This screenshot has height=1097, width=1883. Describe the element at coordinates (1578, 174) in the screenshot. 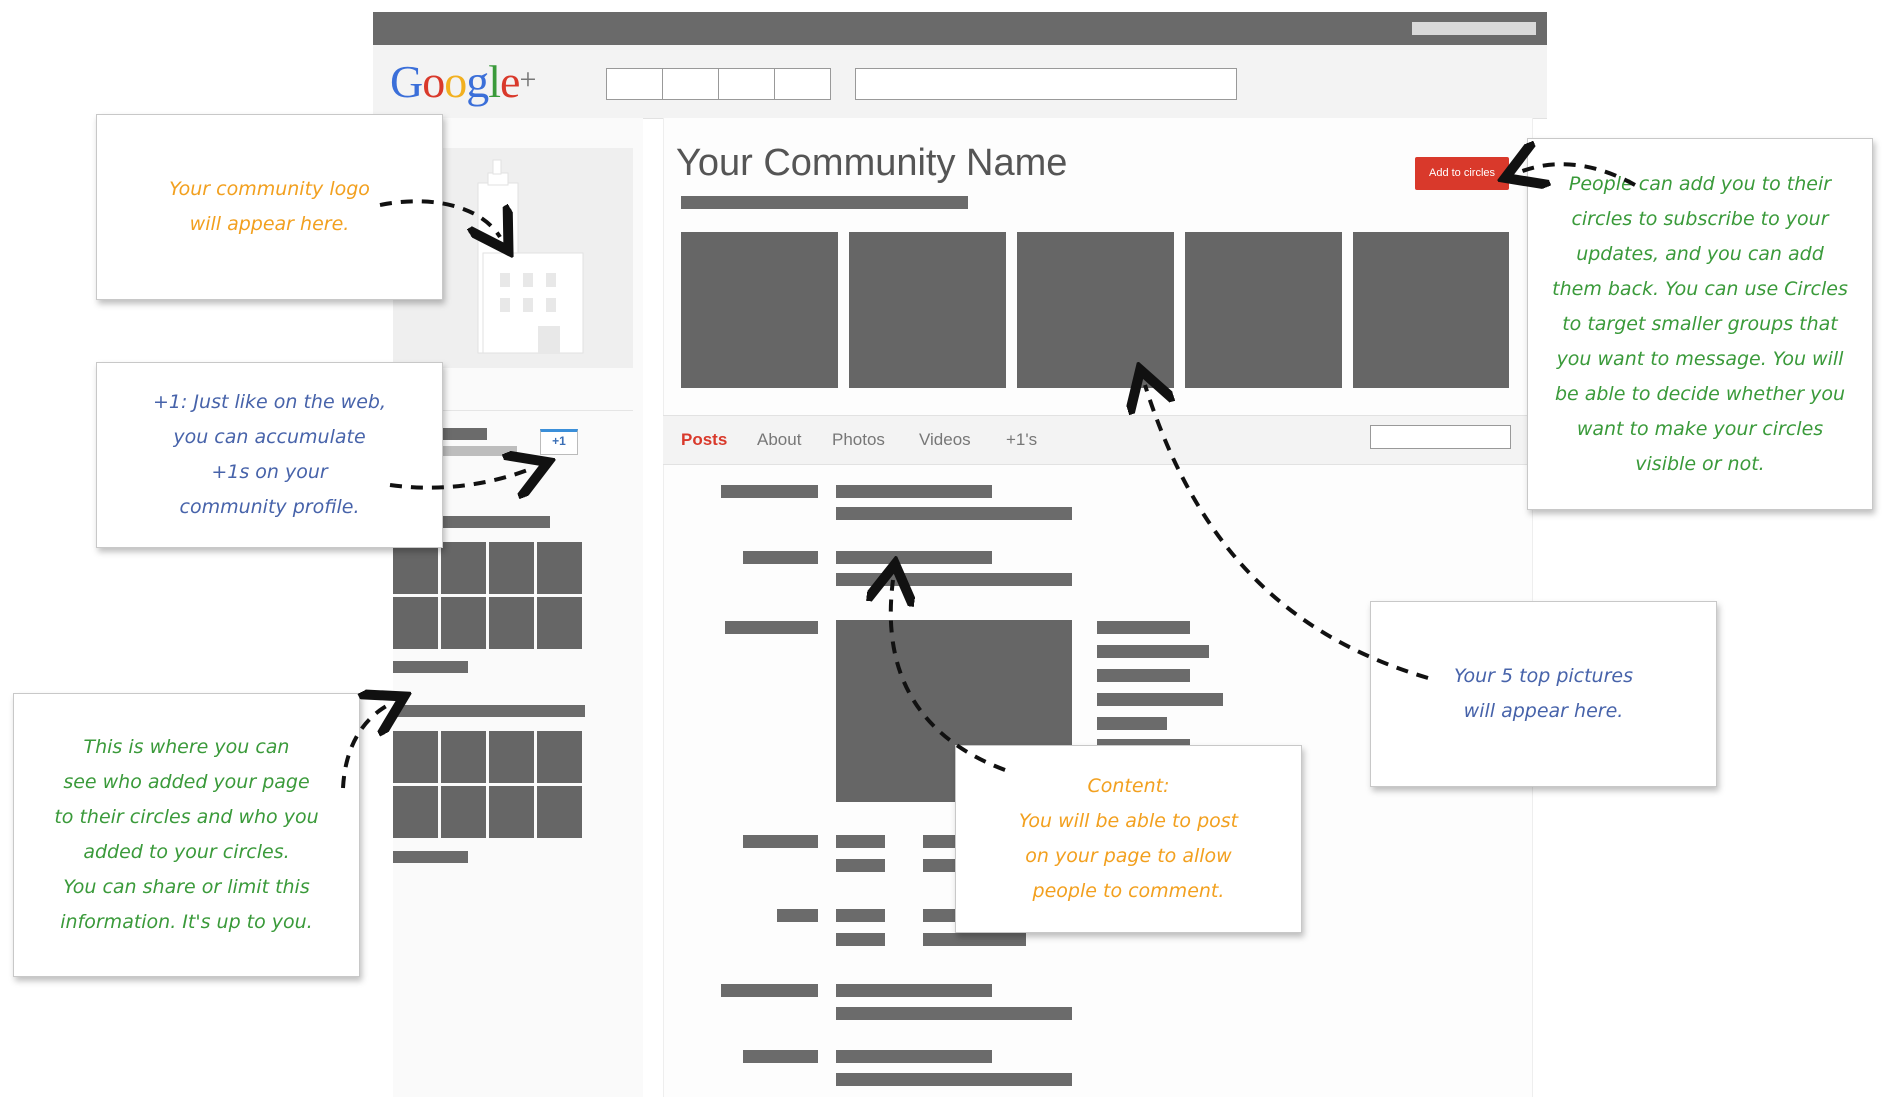

I see `arrow-add-circles` at that location.